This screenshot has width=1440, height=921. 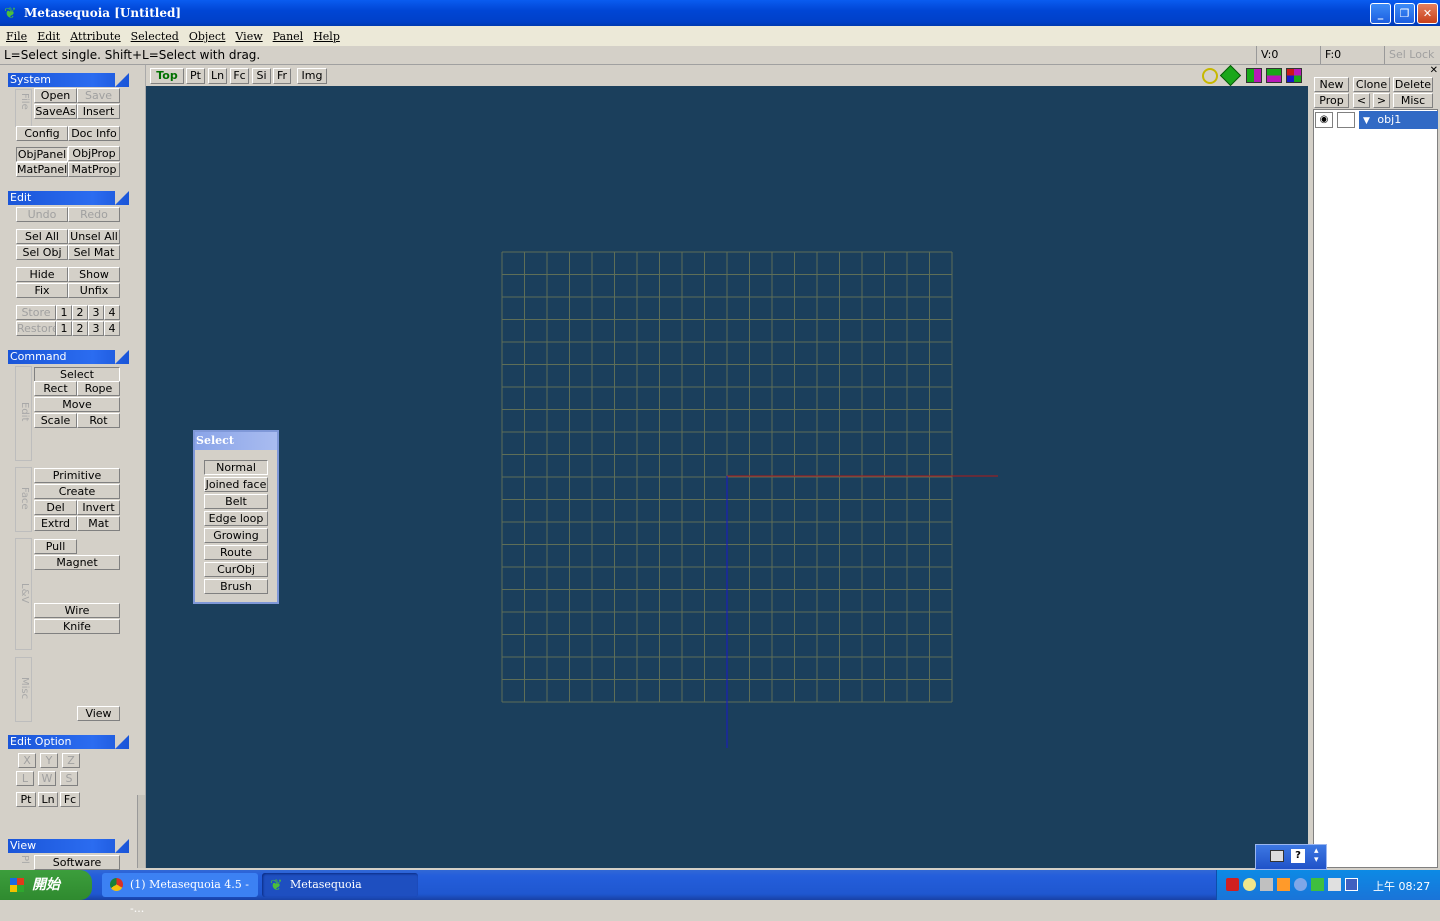 What do you see at coordinates (1300, 884) in the screenshot?
I see `tray-security-icon` at bounding box center [1300, 884].